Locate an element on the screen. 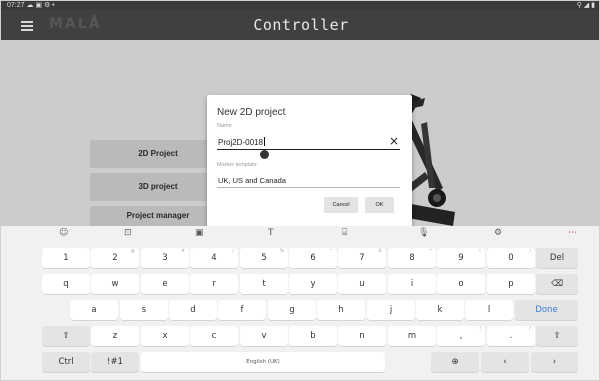  key-label: o is located at coordinates (461, 284).